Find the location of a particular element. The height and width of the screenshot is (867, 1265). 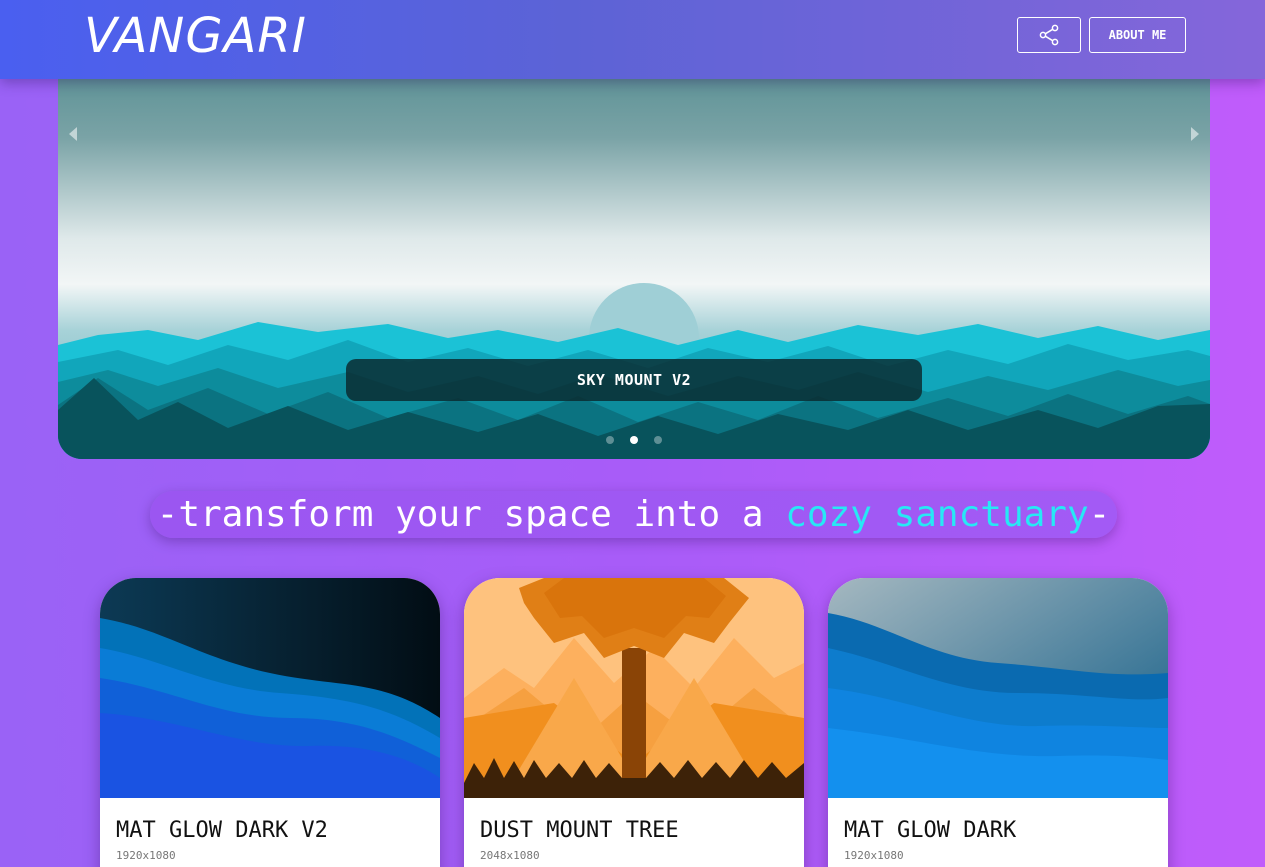

brand-logo: VANGARI is located at coordinates (195, 36).